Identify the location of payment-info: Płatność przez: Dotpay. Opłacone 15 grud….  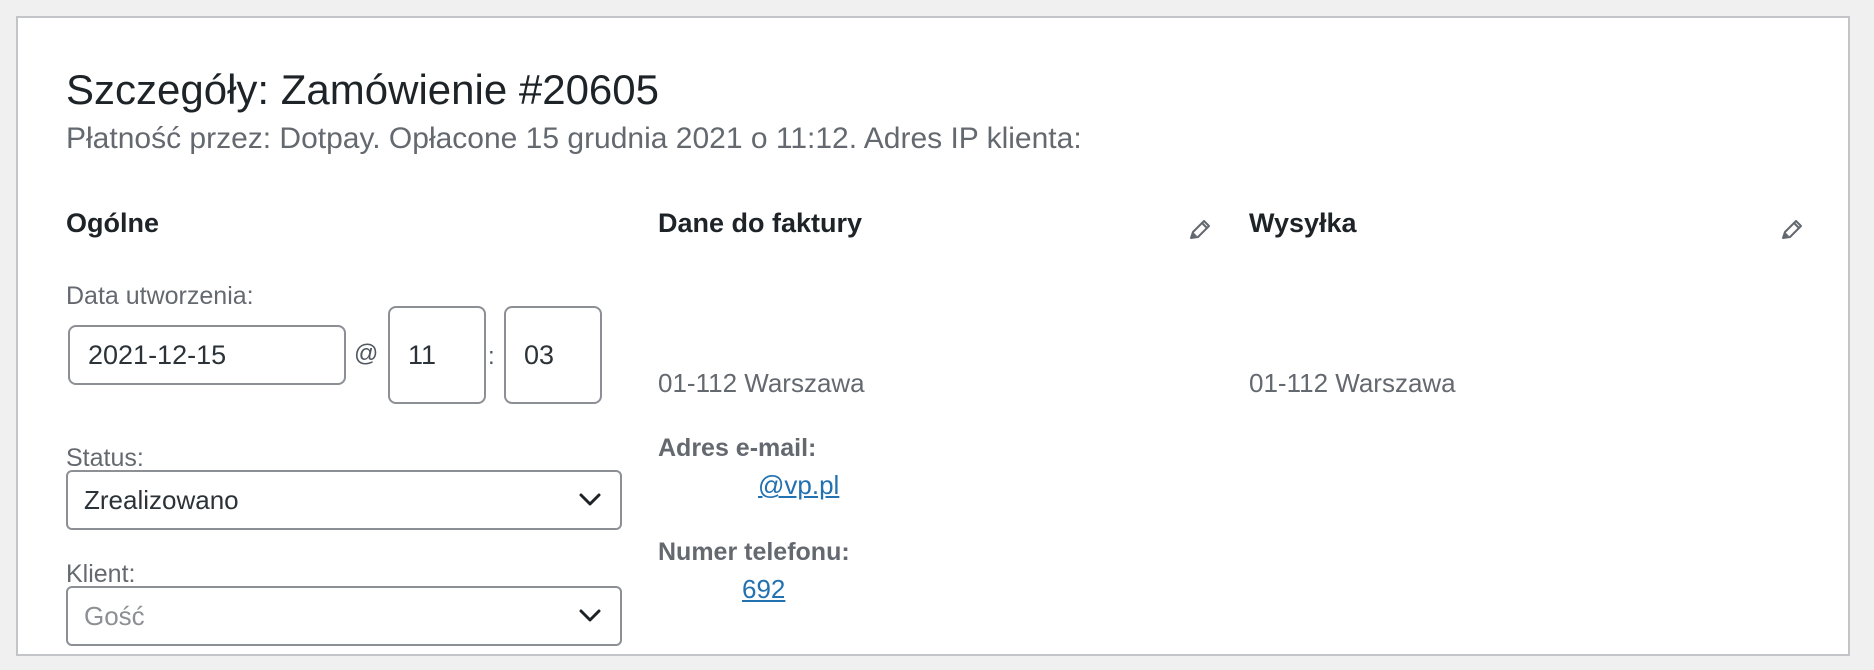
(574, 138).